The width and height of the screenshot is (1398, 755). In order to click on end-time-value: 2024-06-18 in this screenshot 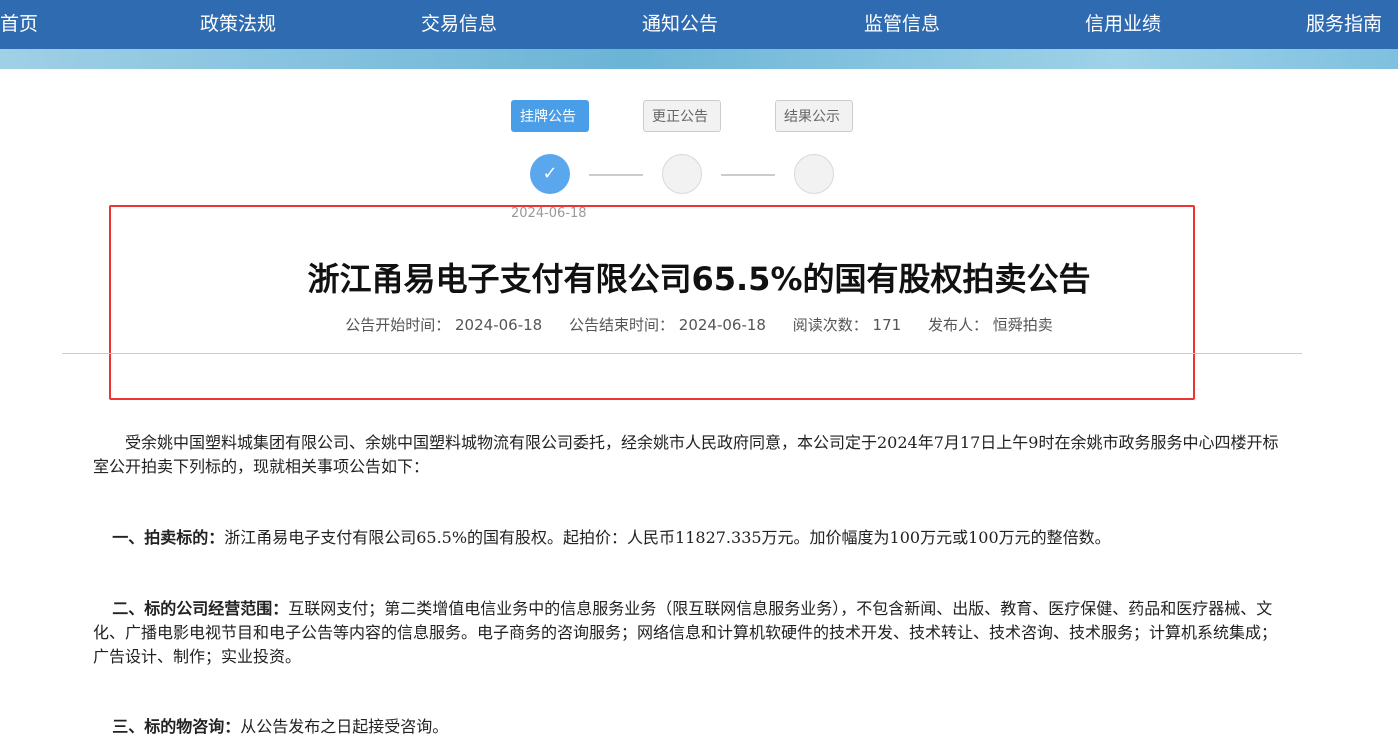, I will do `click(722, 325)`.